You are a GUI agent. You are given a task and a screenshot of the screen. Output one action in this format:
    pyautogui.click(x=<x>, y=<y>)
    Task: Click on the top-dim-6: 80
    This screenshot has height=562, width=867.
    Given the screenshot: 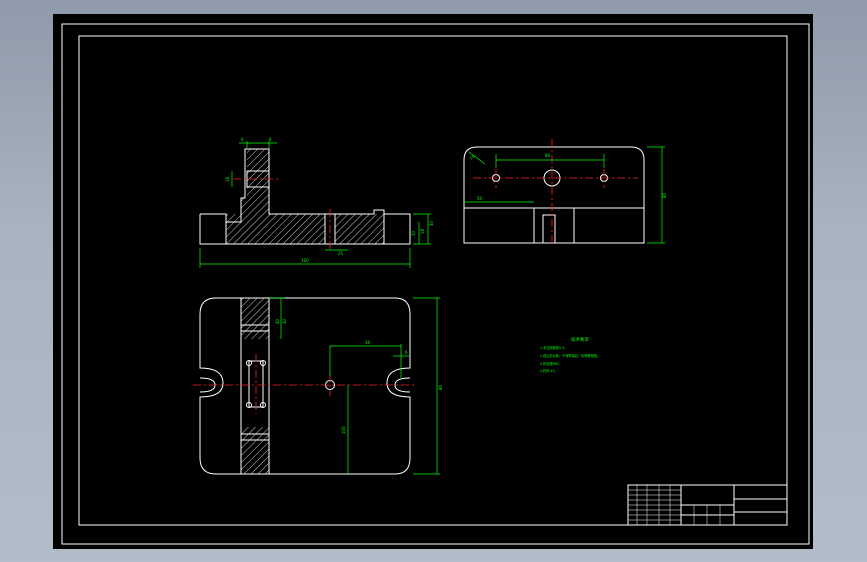 What is the action you would take?
    pyautogui.click(x=440, y=387)
    